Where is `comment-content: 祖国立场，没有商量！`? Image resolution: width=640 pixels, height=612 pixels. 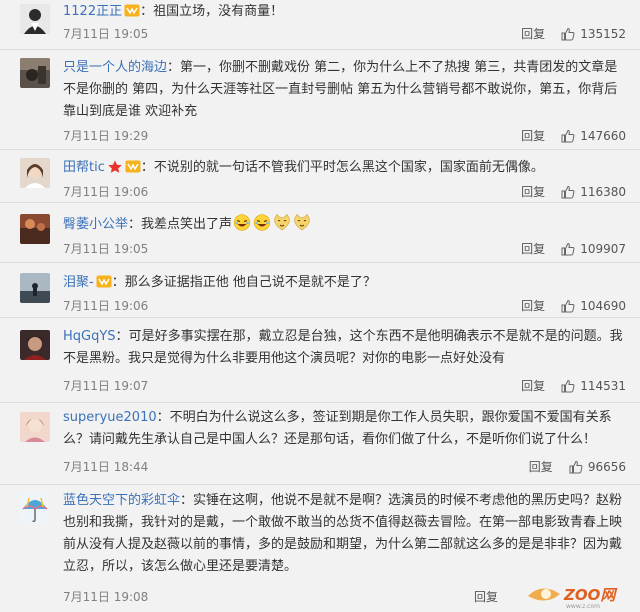 comment-content: 祖国立场，没有商量！ is located at coordinates (218, 11).